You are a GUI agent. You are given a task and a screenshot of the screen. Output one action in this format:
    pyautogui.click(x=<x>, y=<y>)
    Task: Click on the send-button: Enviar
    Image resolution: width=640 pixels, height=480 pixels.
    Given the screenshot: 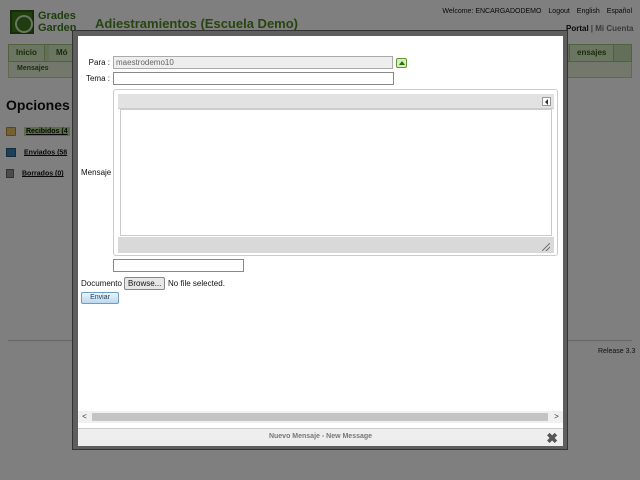 What is the action you would take?
    pyautogui.click(x=100, y=298)
    